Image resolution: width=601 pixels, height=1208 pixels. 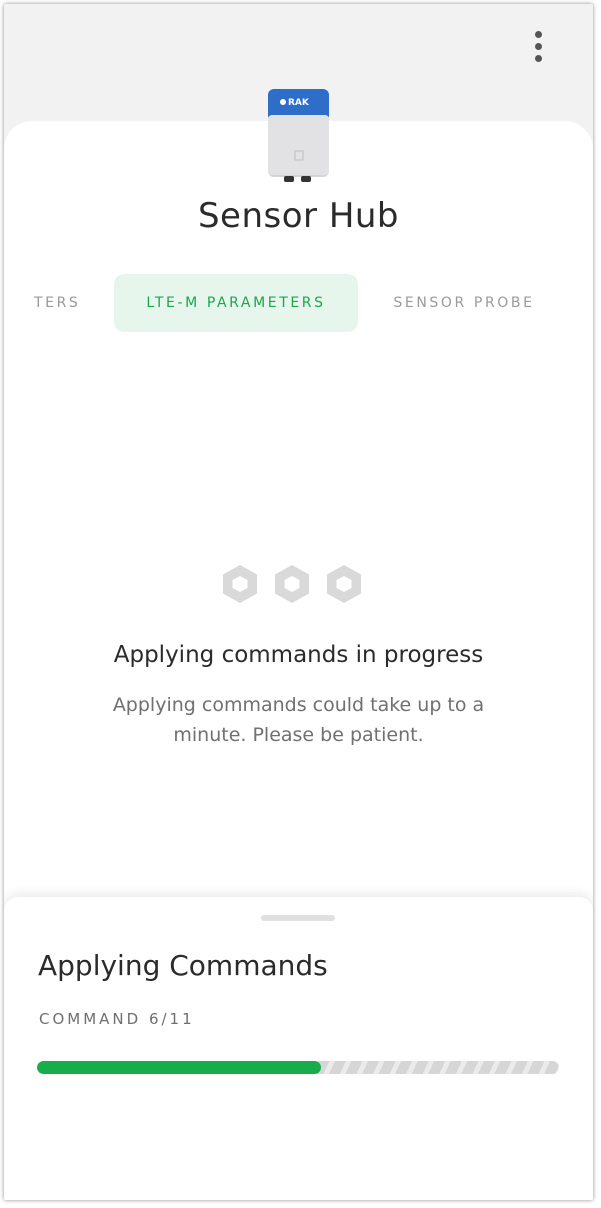 I want to click on page-title: Sensor Hub, so click(x=298, y=216).